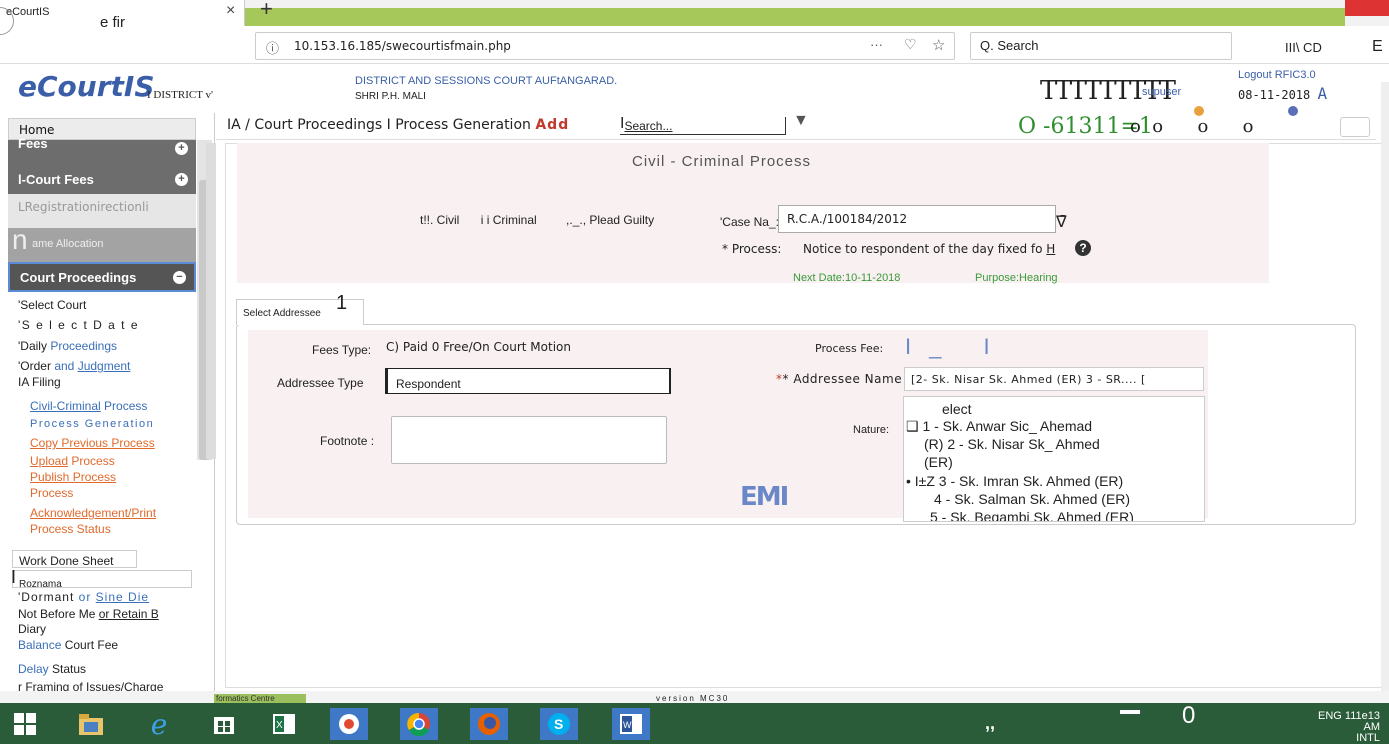  I want to click on sidebar-link-dormant: 'Dormant or Sine Die, so click(83, 597).